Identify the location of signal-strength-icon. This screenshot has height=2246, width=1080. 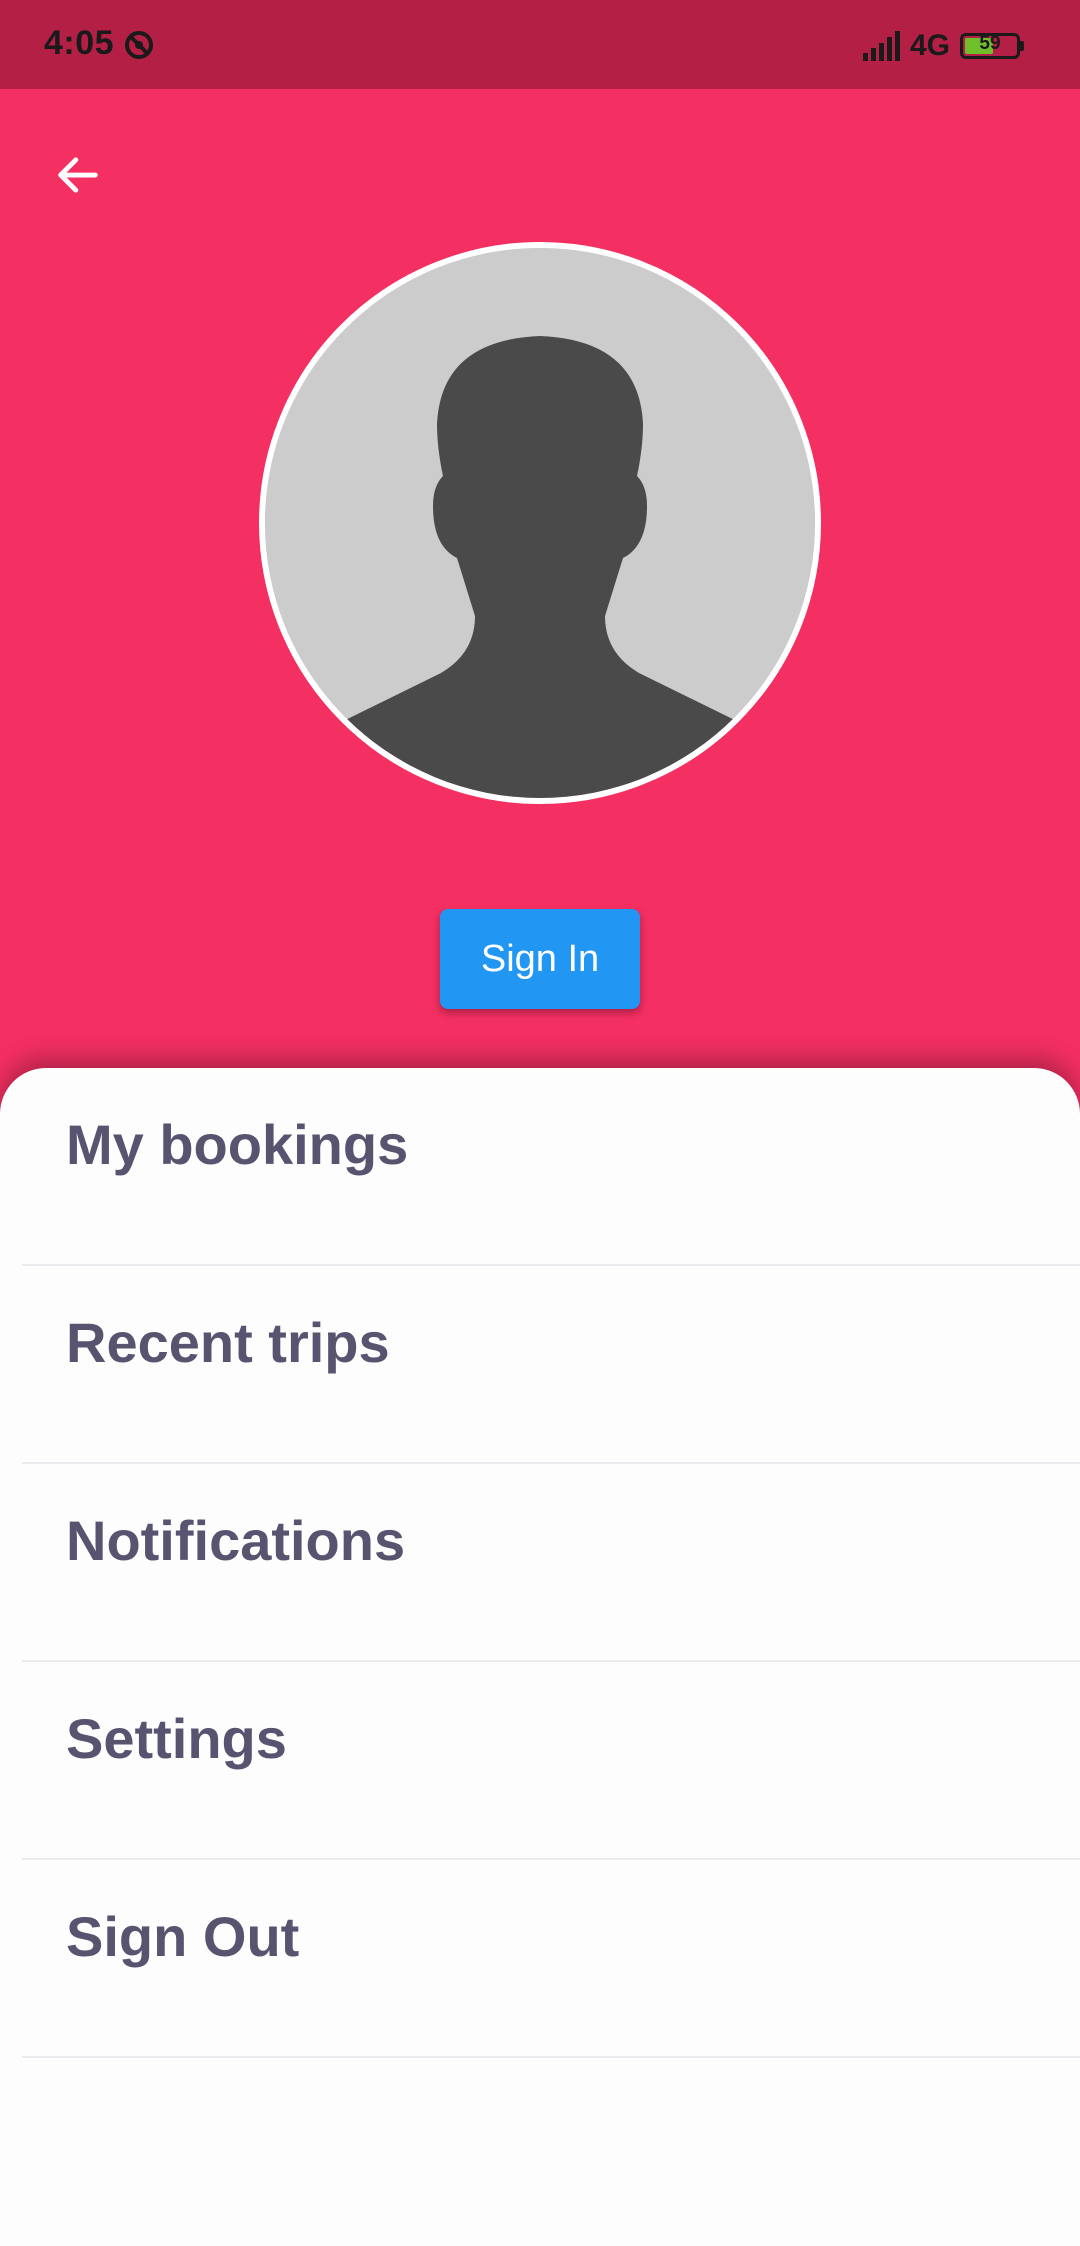
(881, 46).